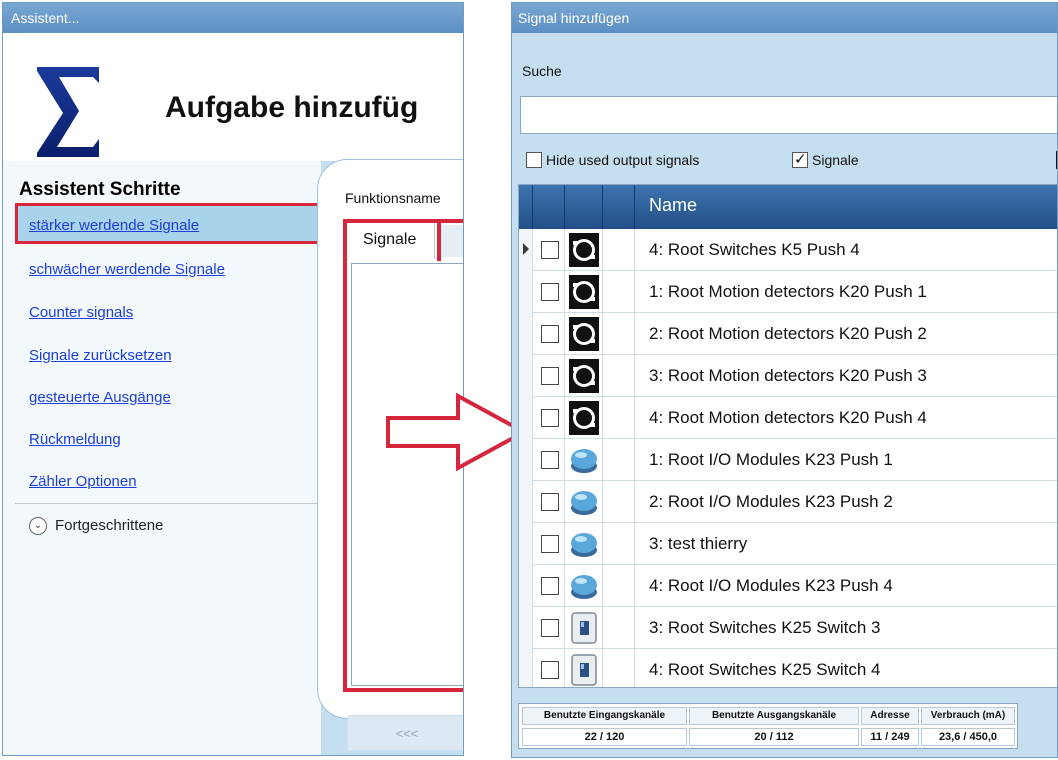 The width and height of the screenshot is (1058, 760). I want to click on row-signal-name: 3: Root Motion detectors K20 Push 3, so click(788, 375).